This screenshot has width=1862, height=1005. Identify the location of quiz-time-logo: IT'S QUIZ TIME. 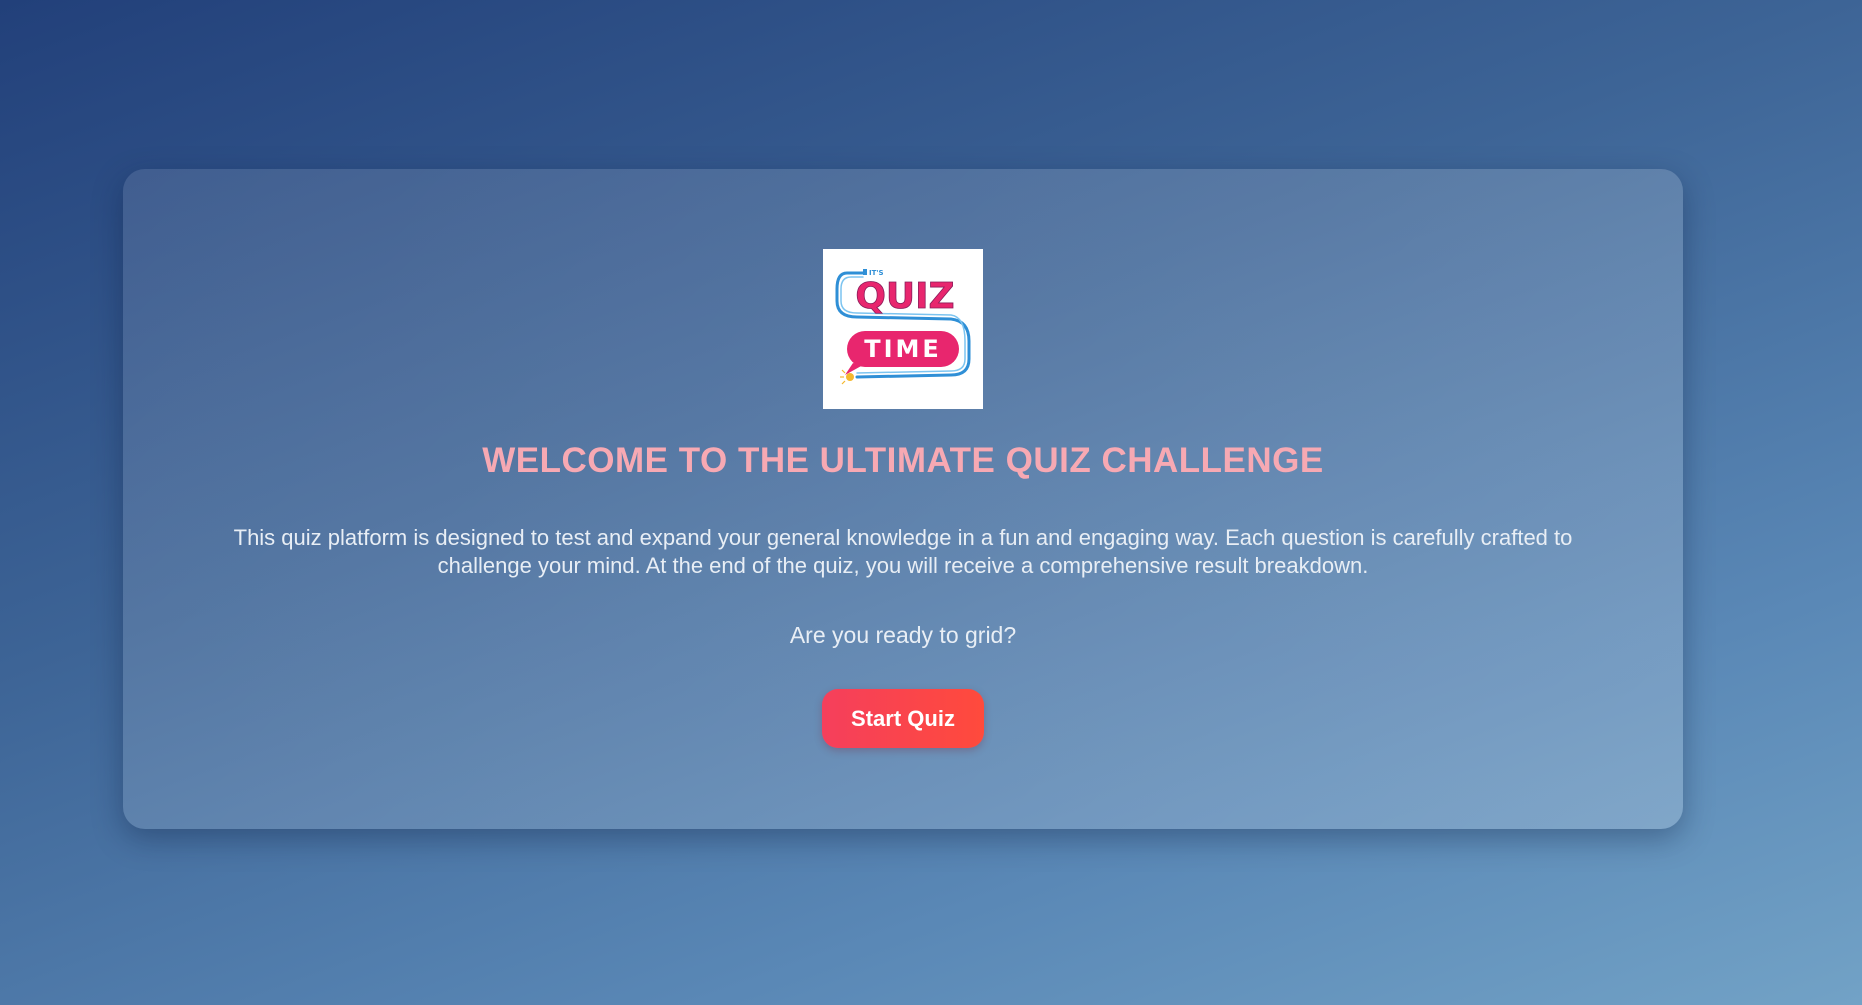
(903, 329).